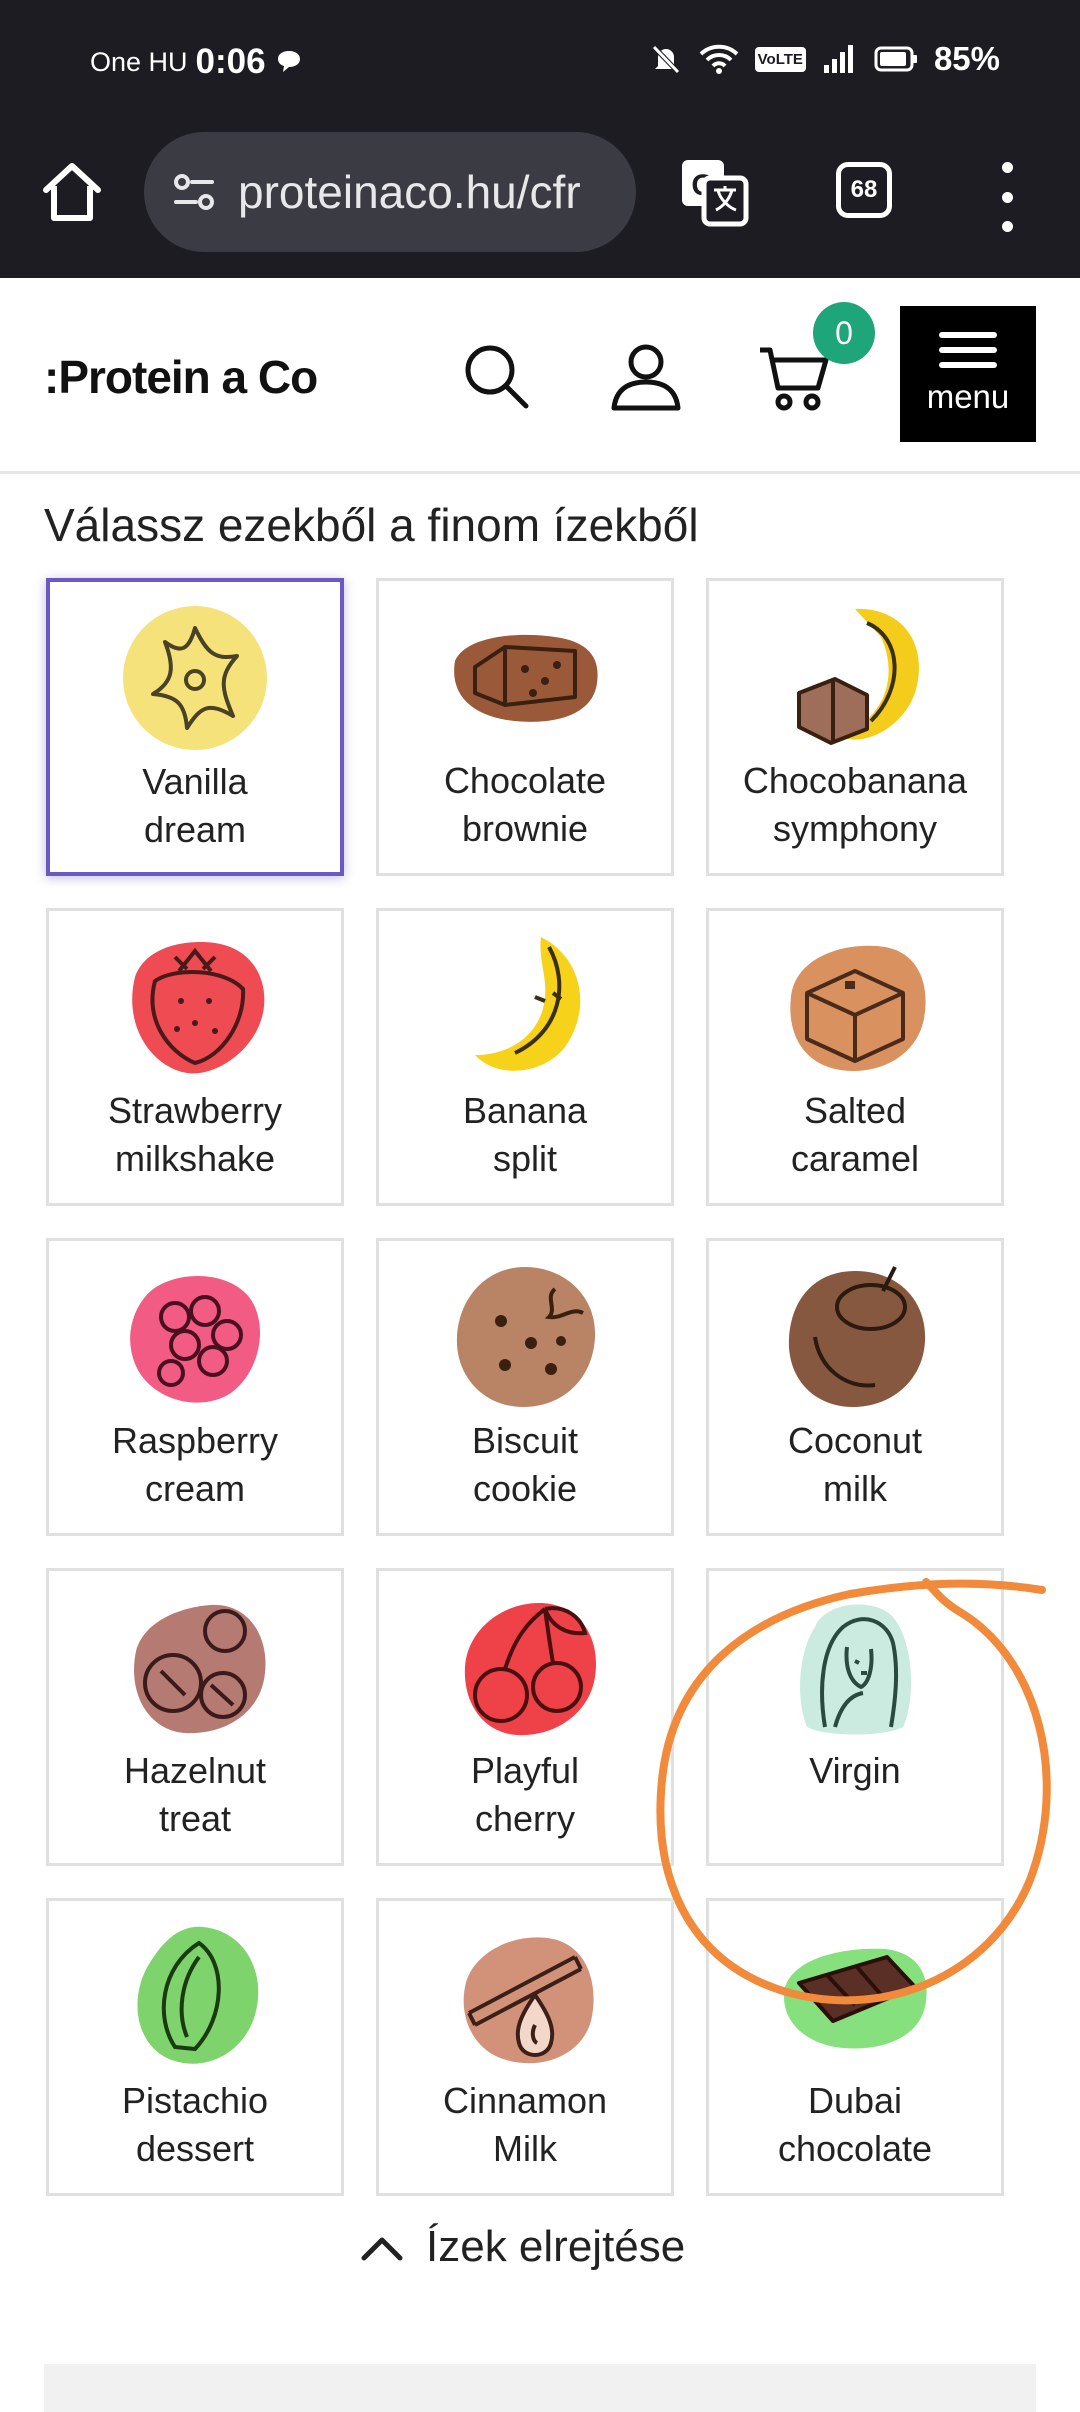 The height and width of the screenshot is (2412, 1080). What do you see at coordinates (856, 1669) in the screenshot?
I see `virgin-figure-icon` at bounding box center [856, 1669].